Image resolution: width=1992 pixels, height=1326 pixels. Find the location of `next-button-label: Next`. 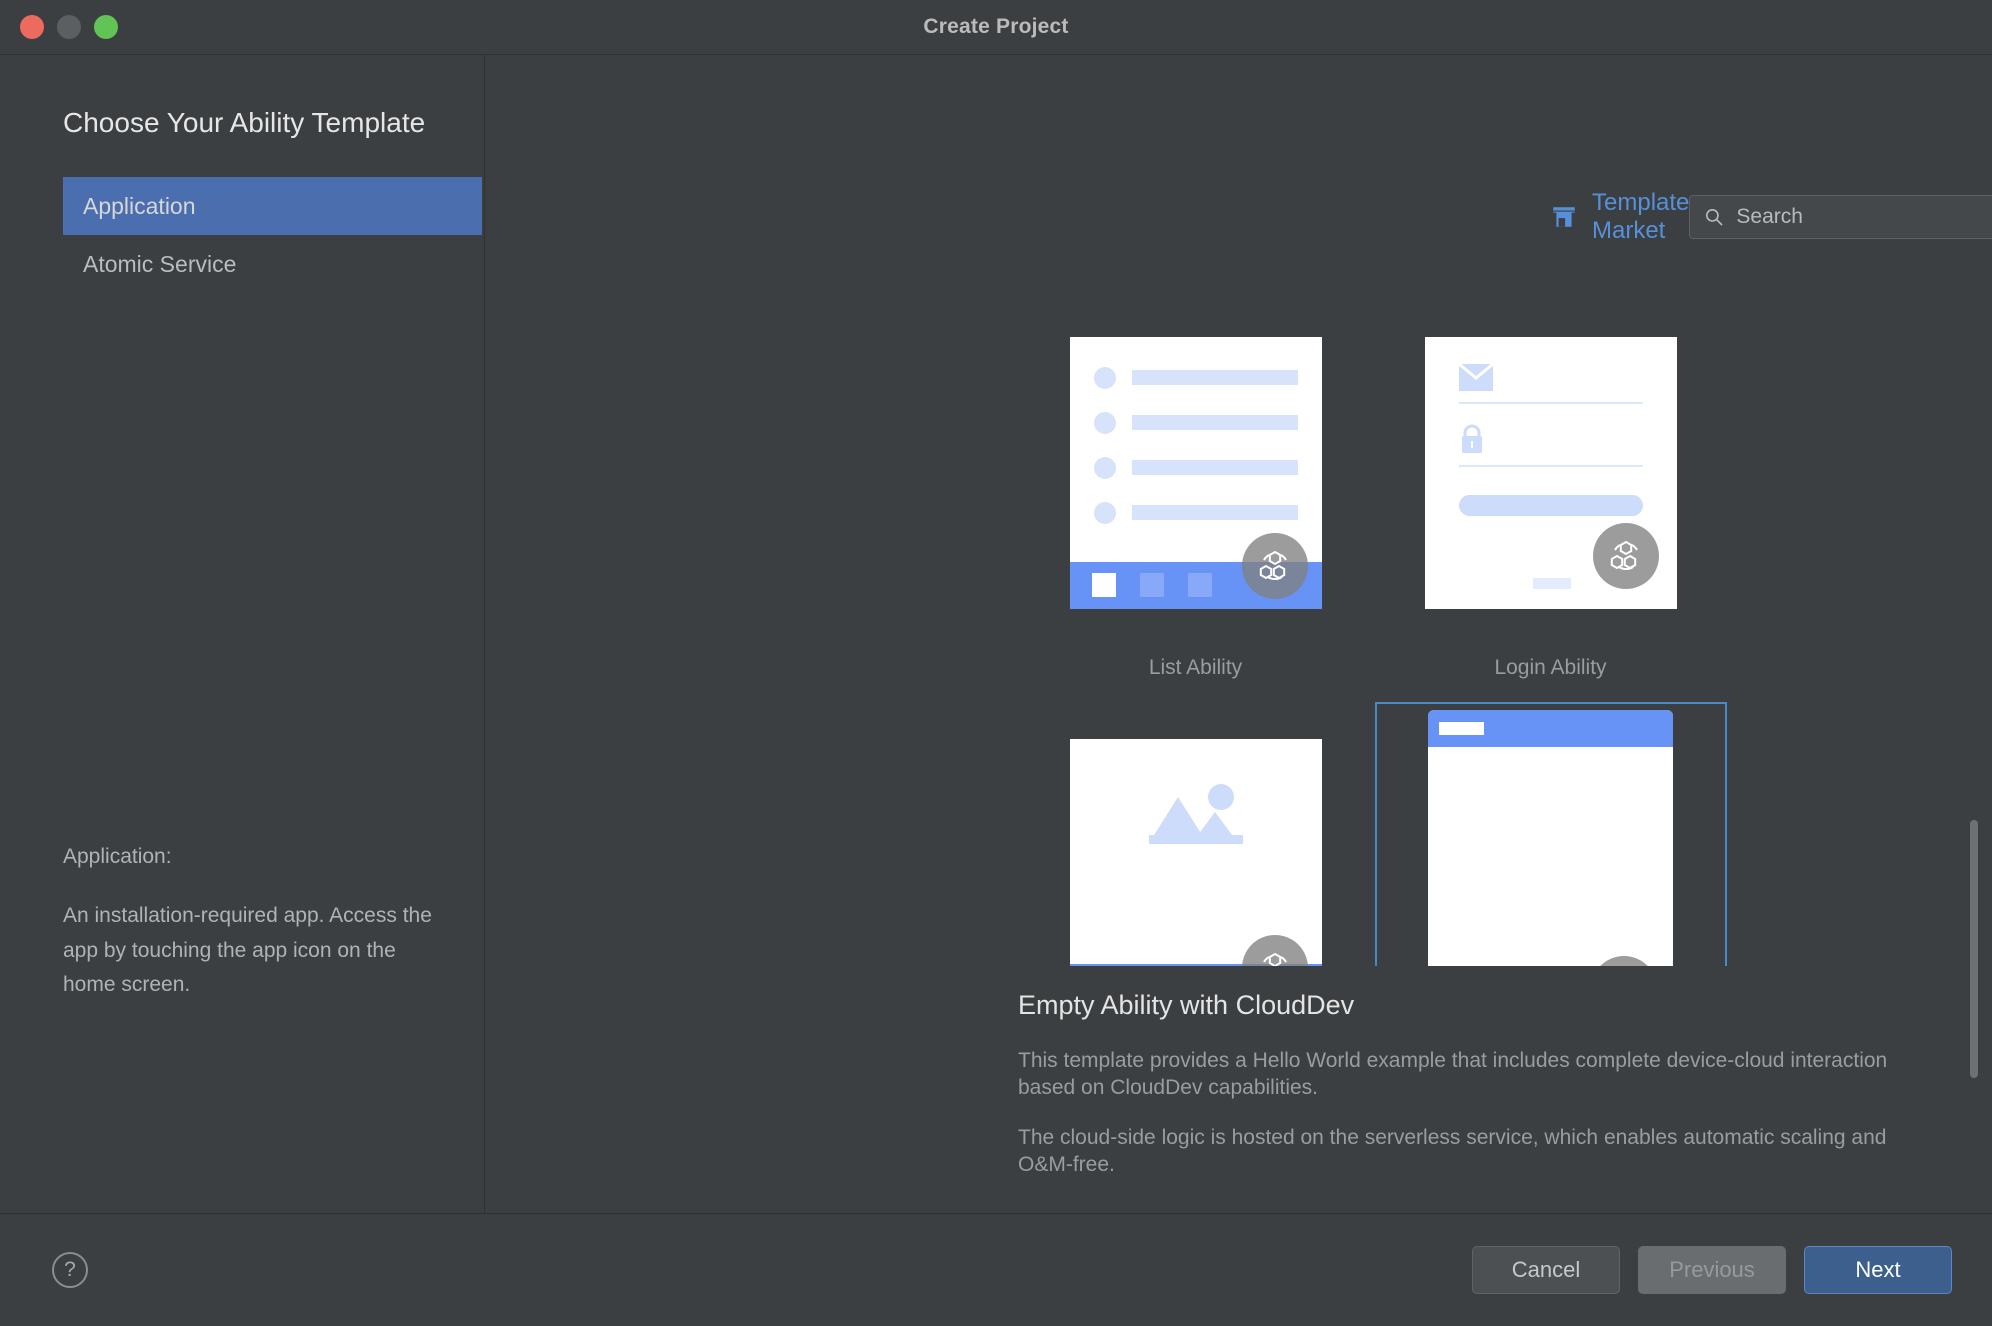

next-button-label: Next is located at coordinates (1878, 1269).